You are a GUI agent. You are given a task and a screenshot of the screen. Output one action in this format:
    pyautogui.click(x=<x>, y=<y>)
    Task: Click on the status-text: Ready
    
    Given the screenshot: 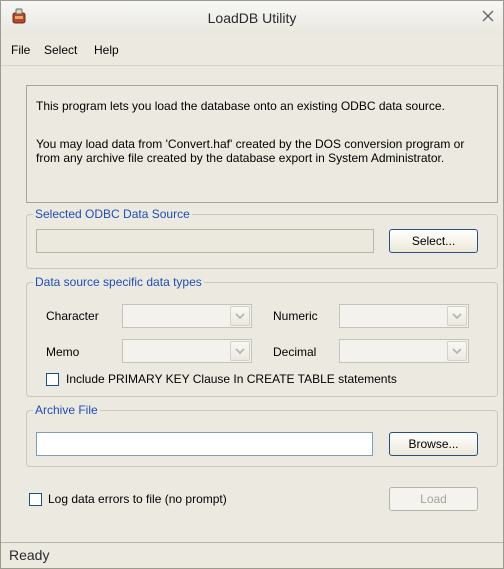 What is the action you would take?
    pyautogui.click(x=29, y=555)
    